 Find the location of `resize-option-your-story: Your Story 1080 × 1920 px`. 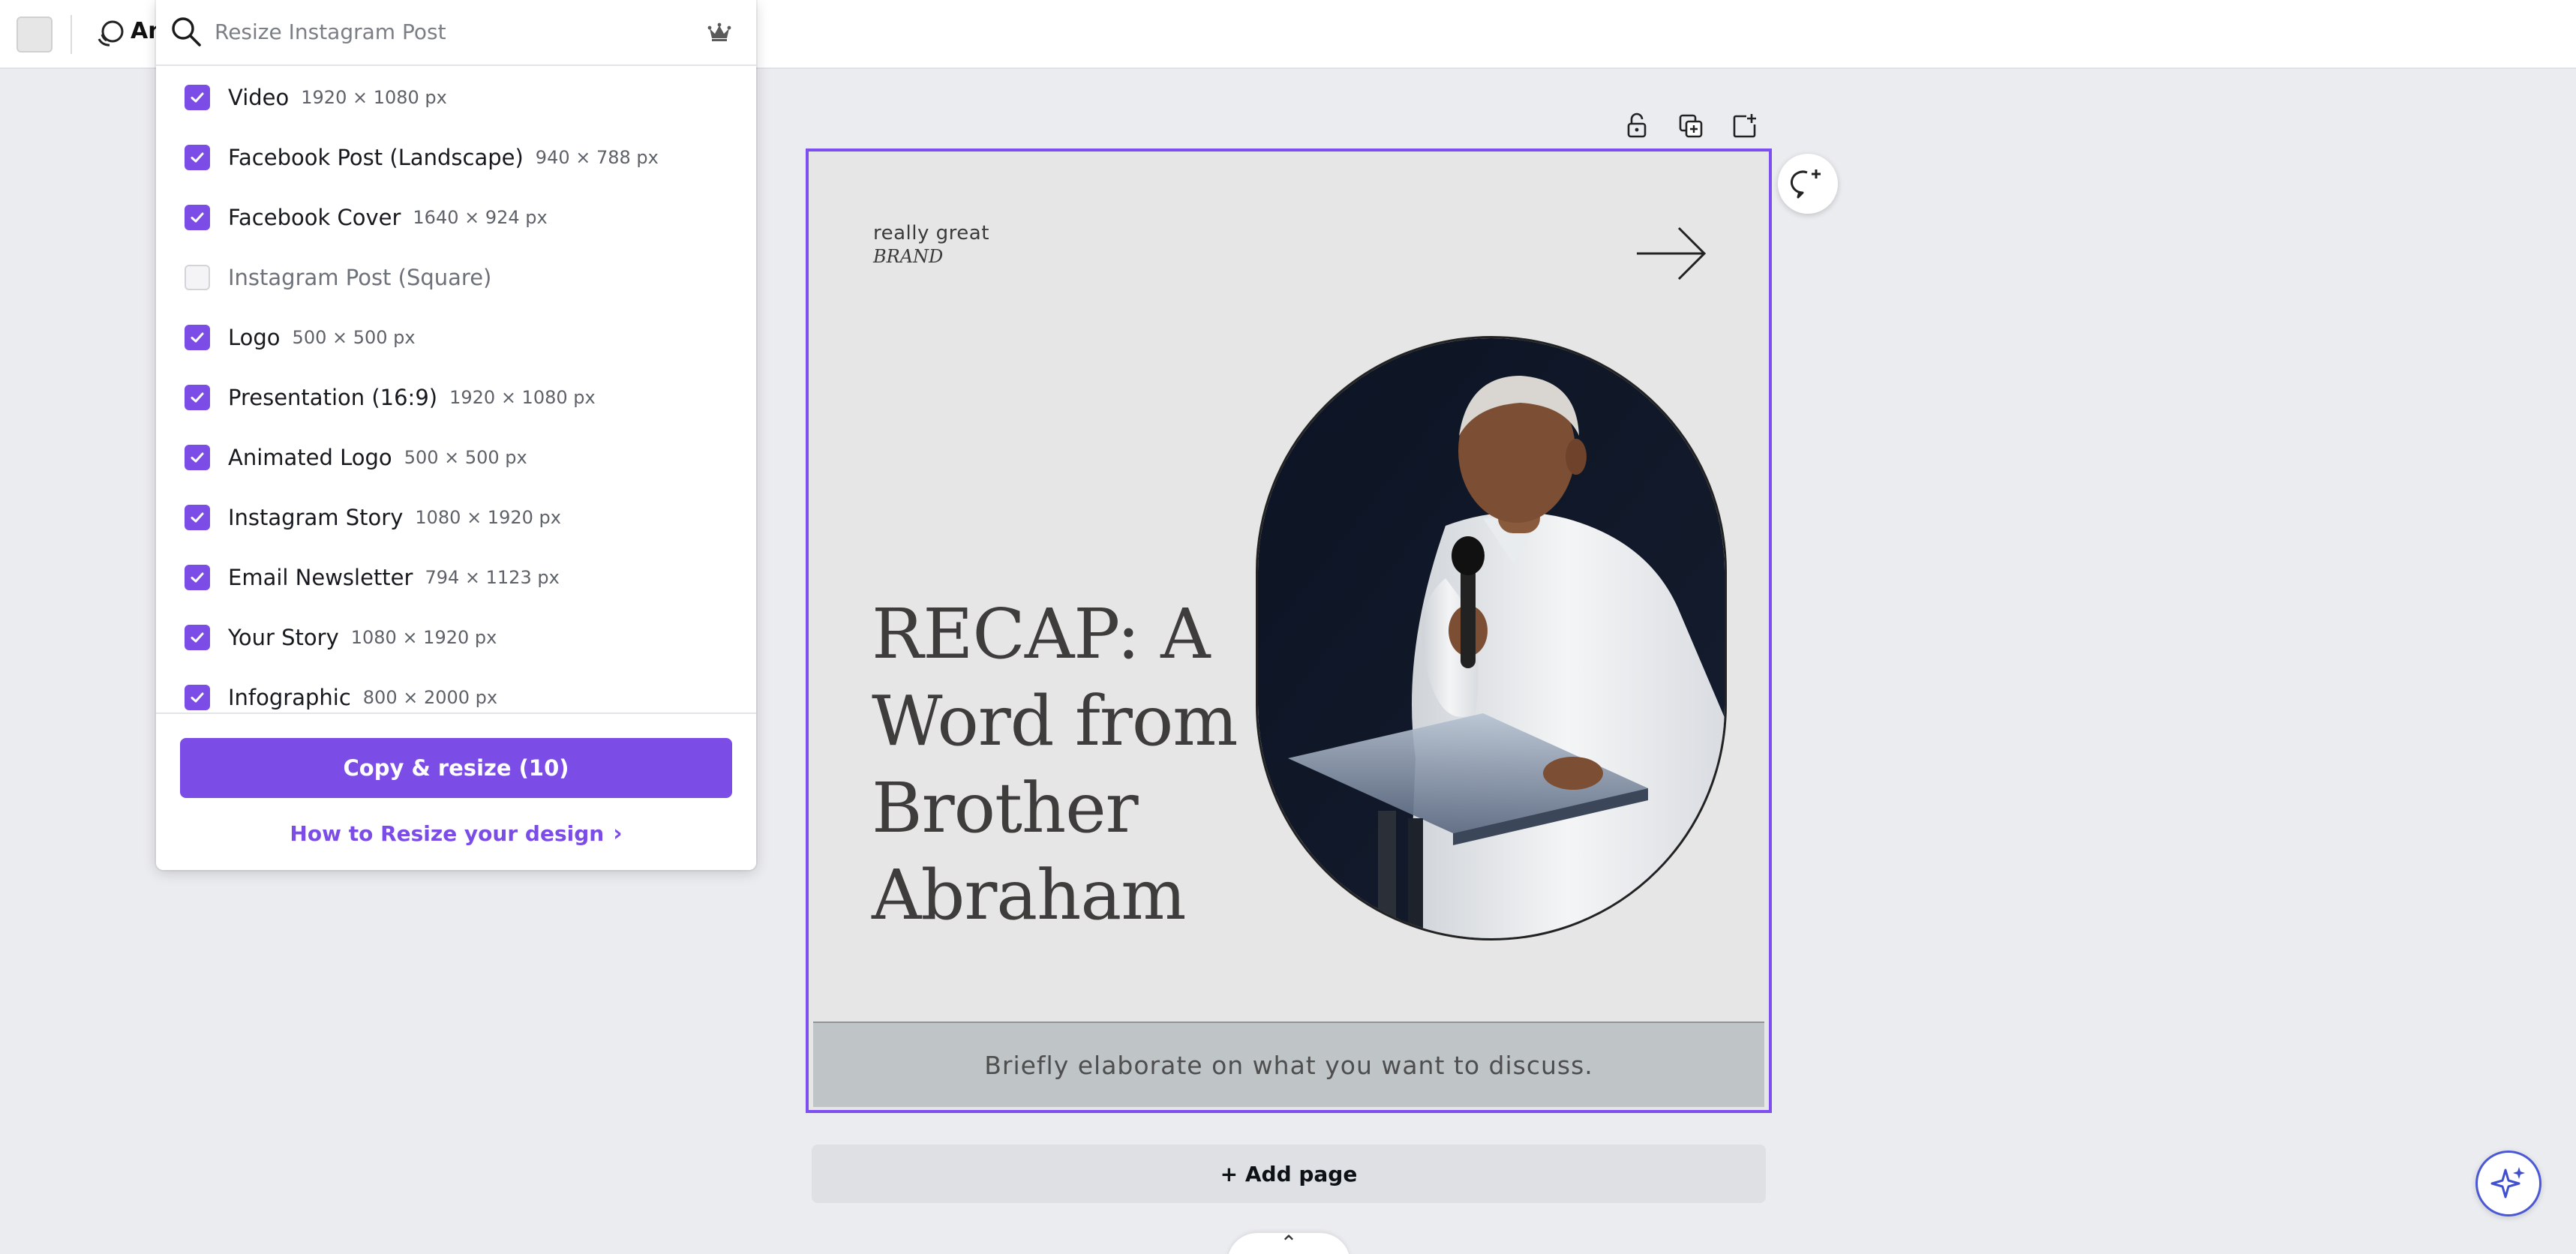

resize-option-your-story: Your Story 1080 × 1920 px is located at coordinates (456, 638).